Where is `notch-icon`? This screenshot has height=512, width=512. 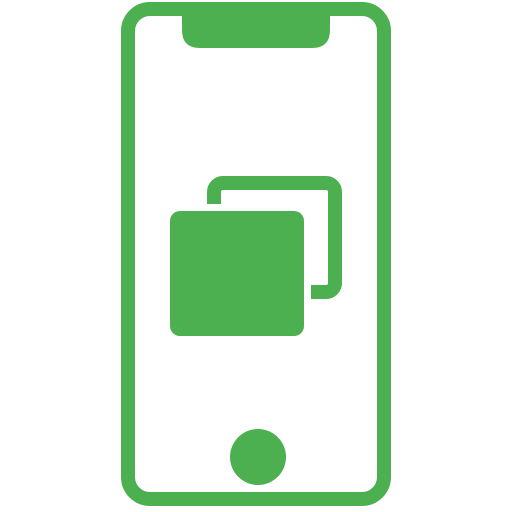
notch-icon is located at coordinates (256, 32).